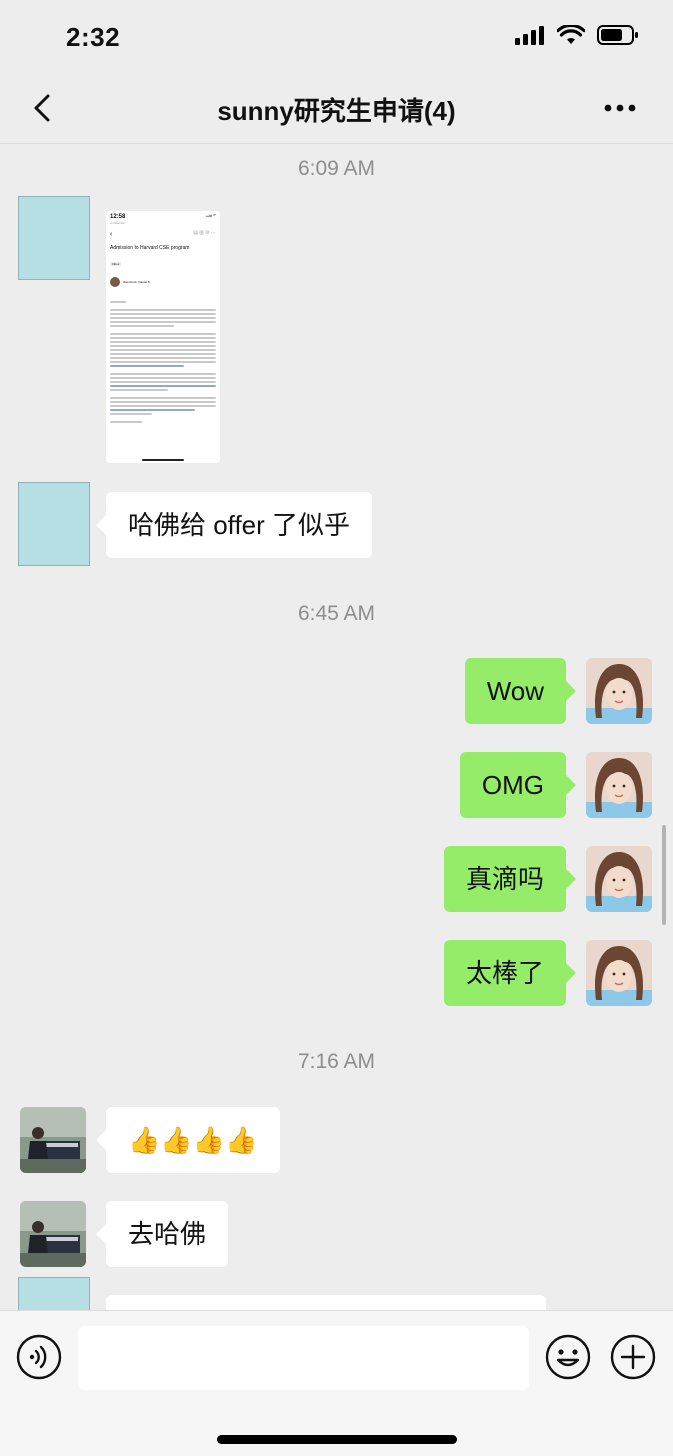 The image size is (673, 1456). Describe the element at coordinates (510, 879) in the screenshot. I see `message-bubble-self: 真滴吗` at that location.